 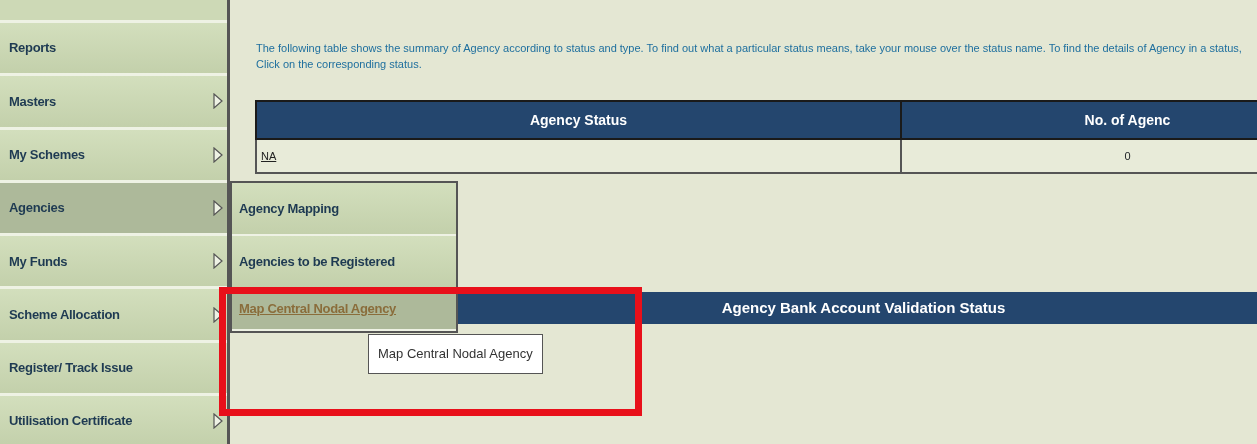 I want to click on tooltip: Map Central Nodal Agency, so click(x=455, y=354).